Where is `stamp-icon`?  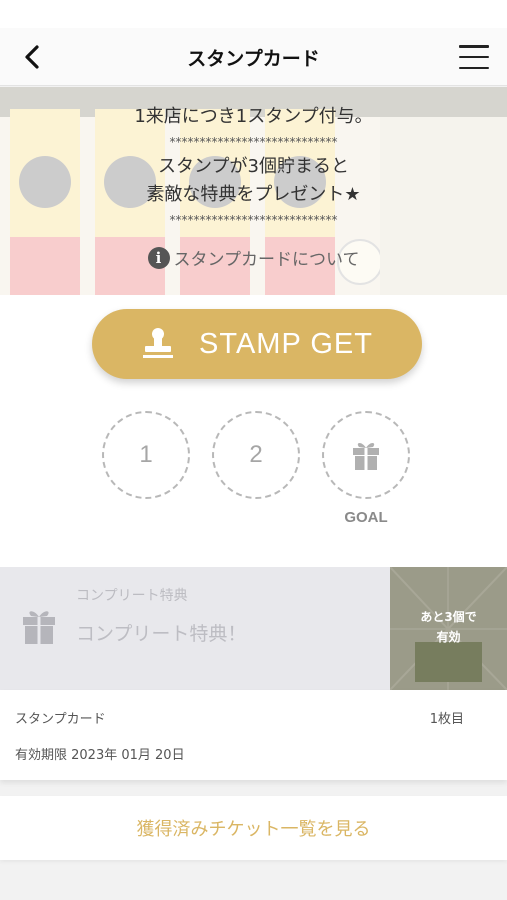
stamp-icon is located at coordinates (158, 343).